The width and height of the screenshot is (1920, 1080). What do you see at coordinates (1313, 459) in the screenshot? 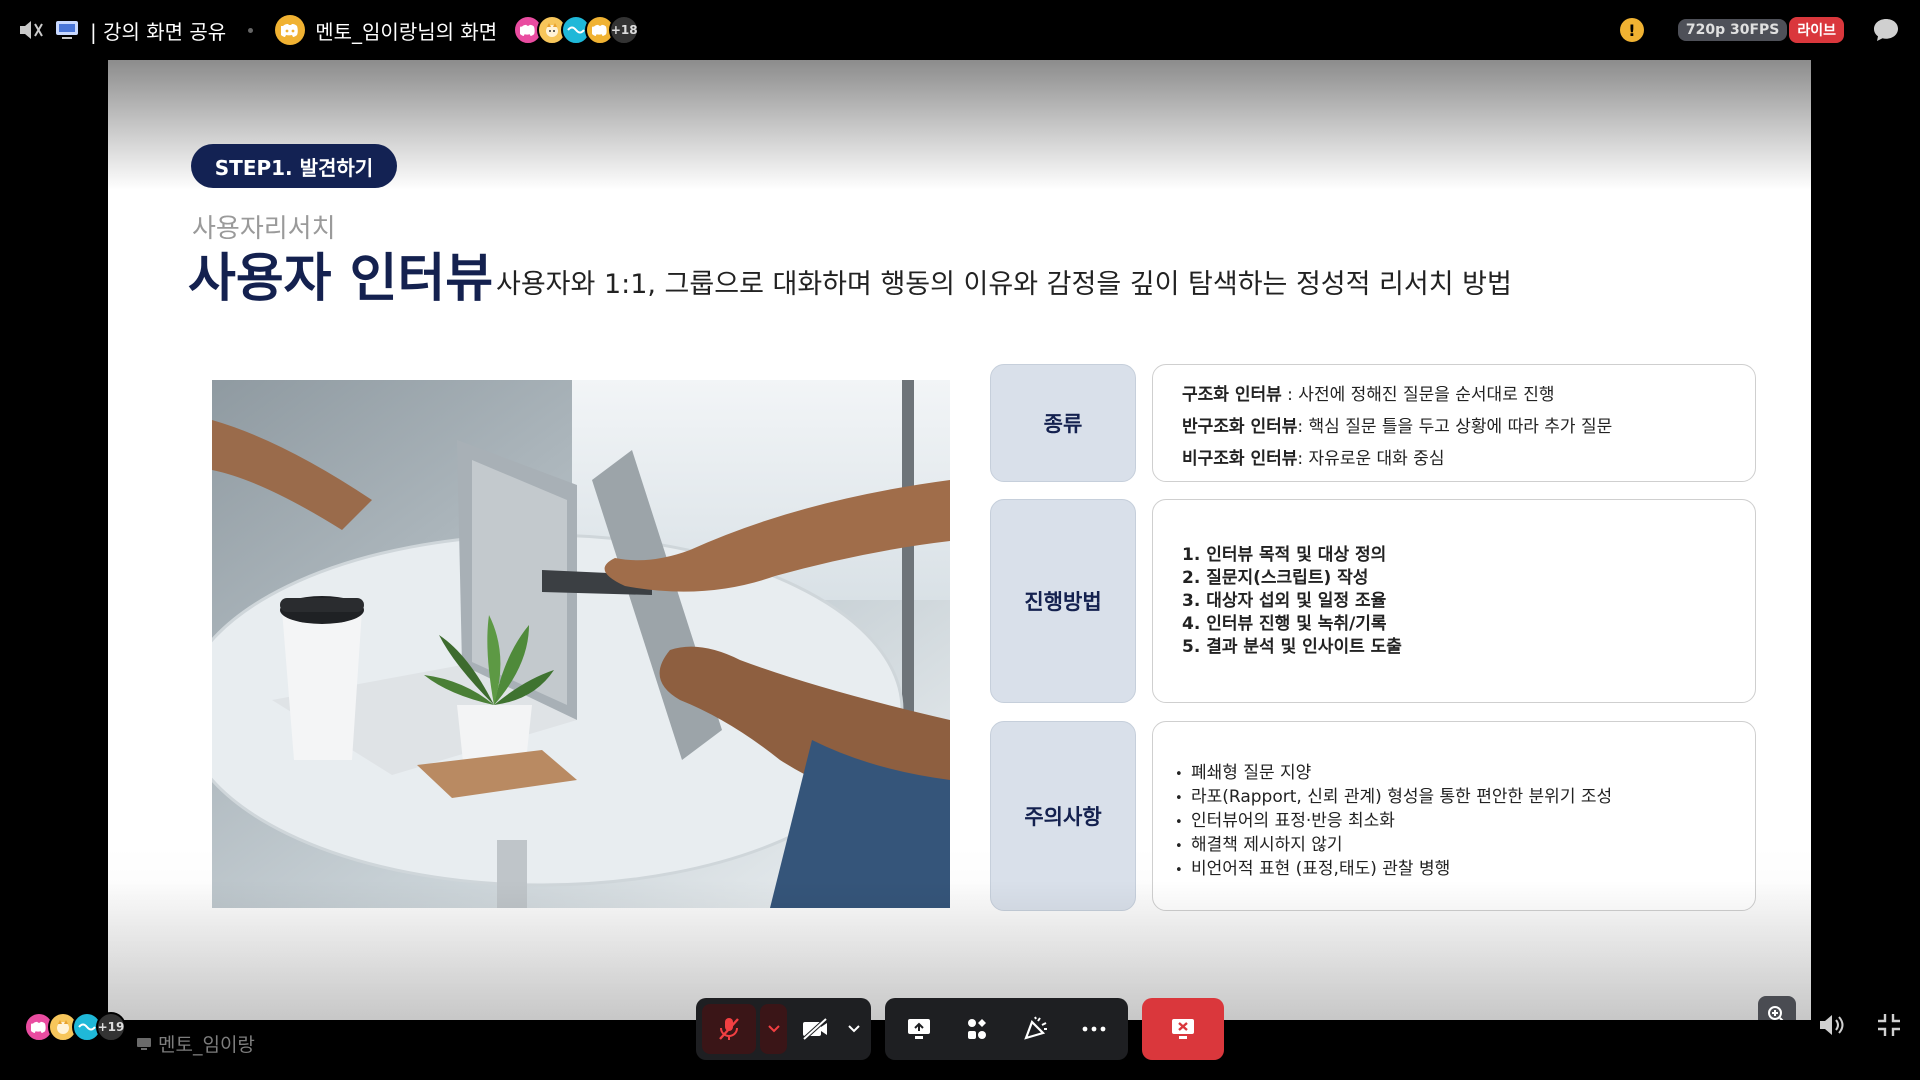
I see `list-item: 비구조화 인터뷰: 자유로운 대화 중심` at bounding box center [1313, 459].